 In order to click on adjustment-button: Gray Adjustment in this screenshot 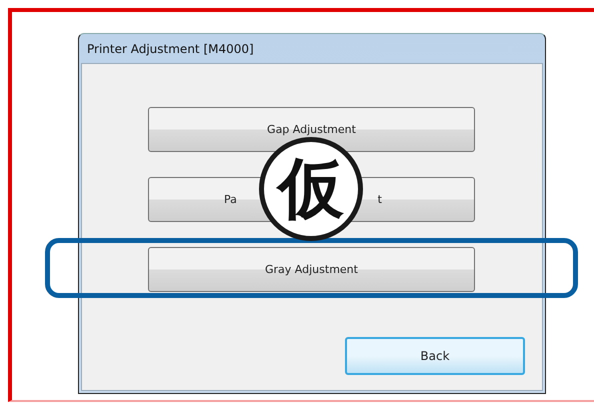, I will do `click(311, 269)`.